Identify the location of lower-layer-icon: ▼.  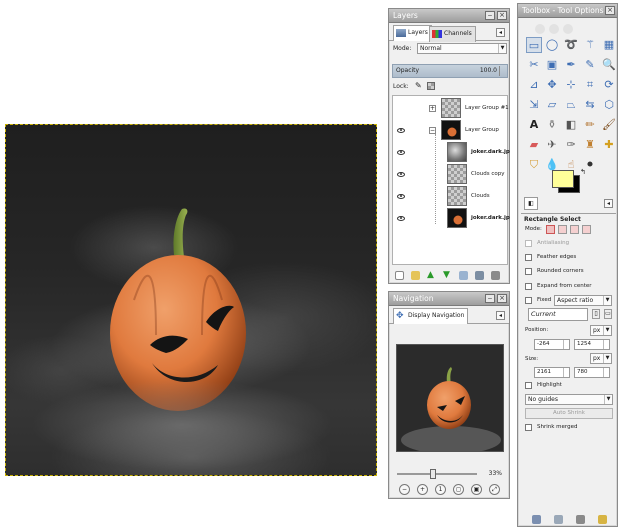
(447, 275).